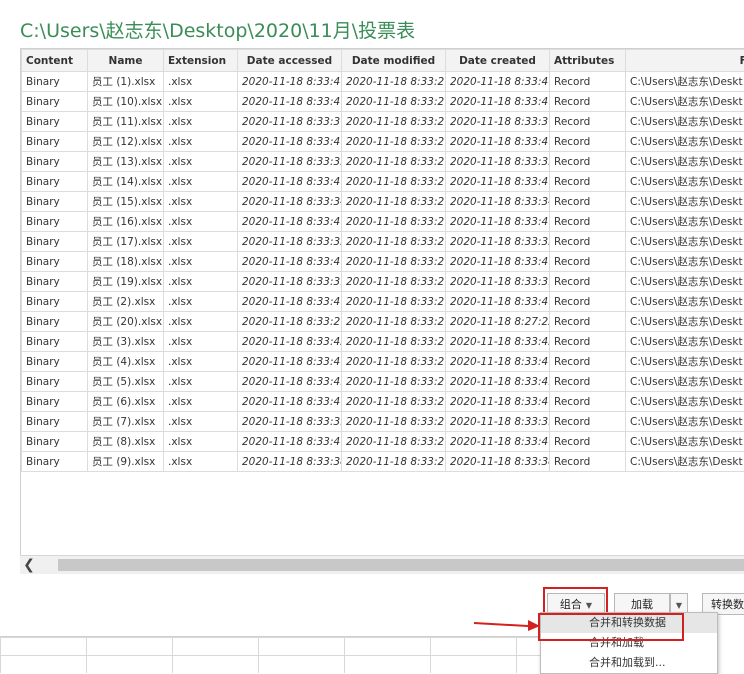  Describe the element at coordinates (394, 61) in the screenshot. I see `col-date-modified: Date modified` at that location.